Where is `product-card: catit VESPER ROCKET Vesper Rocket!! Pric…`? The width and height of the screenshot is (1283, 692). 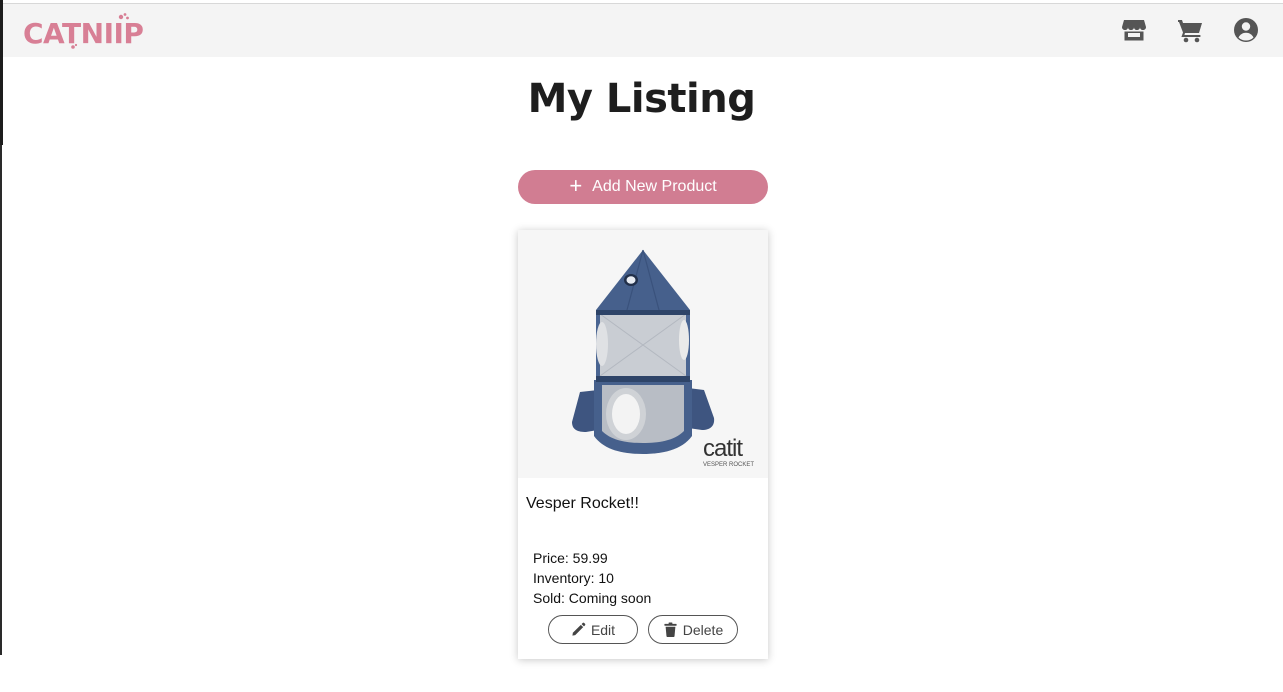 product-card: catit VESPER ROCKET Vesper Rocket!! Pric… is located at coordinates (643, 444).